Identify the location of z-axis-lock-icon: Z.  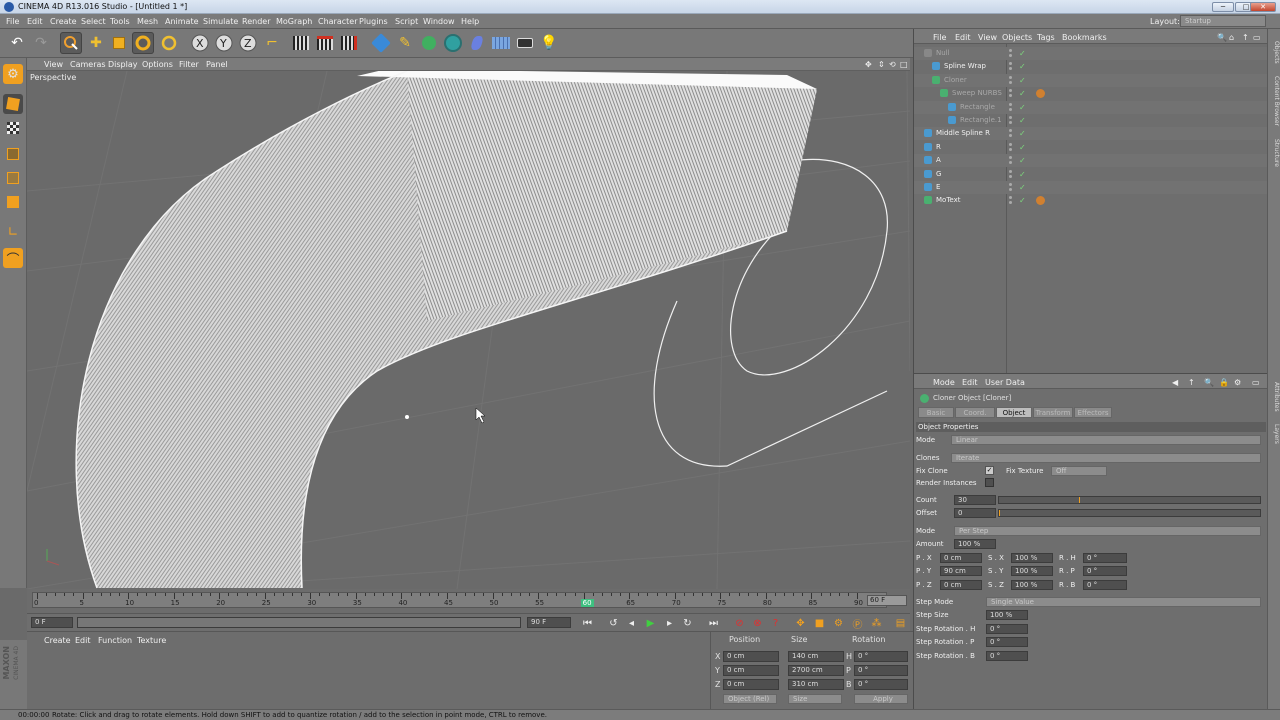
(248, 43).